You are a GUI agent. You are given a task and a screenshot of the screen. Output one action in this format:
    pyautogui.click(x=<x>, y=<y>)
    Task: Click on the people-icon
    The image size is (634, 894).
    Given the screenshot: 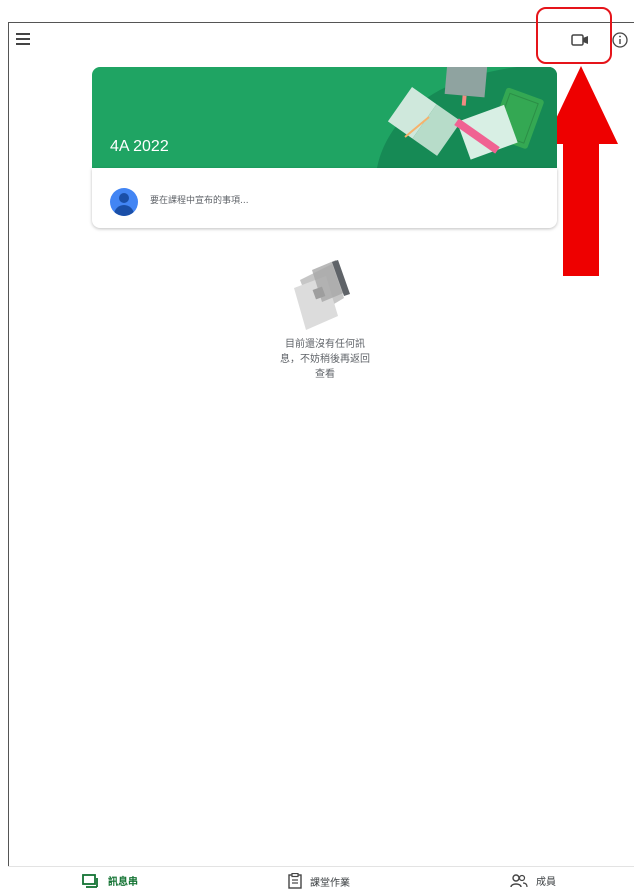 What is the action you would take?
    pyautogui.click(x=519, y=880)
    